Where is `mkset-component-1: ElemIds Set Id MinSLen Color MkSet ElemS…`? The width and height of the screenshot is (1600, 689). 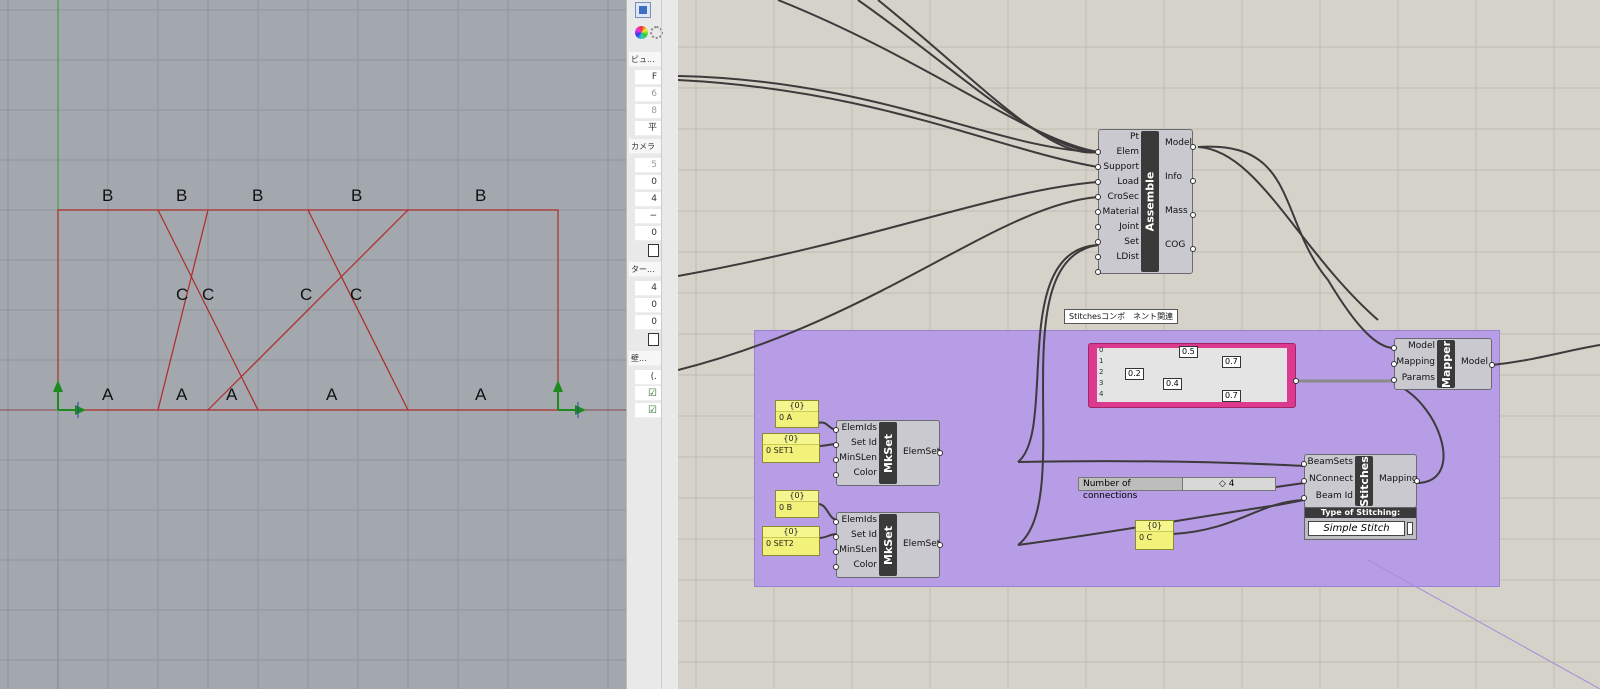
mkset-component-1: ElemIds Set Id MinSLen Color MkSet ElemS… is located at coordinates (888, 453).